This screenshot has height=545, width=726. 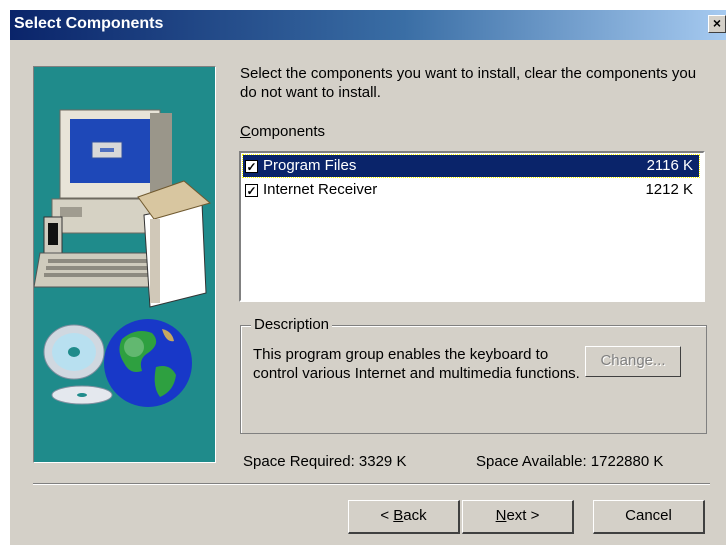 I want to click on separator, so click(x=371, y=484).